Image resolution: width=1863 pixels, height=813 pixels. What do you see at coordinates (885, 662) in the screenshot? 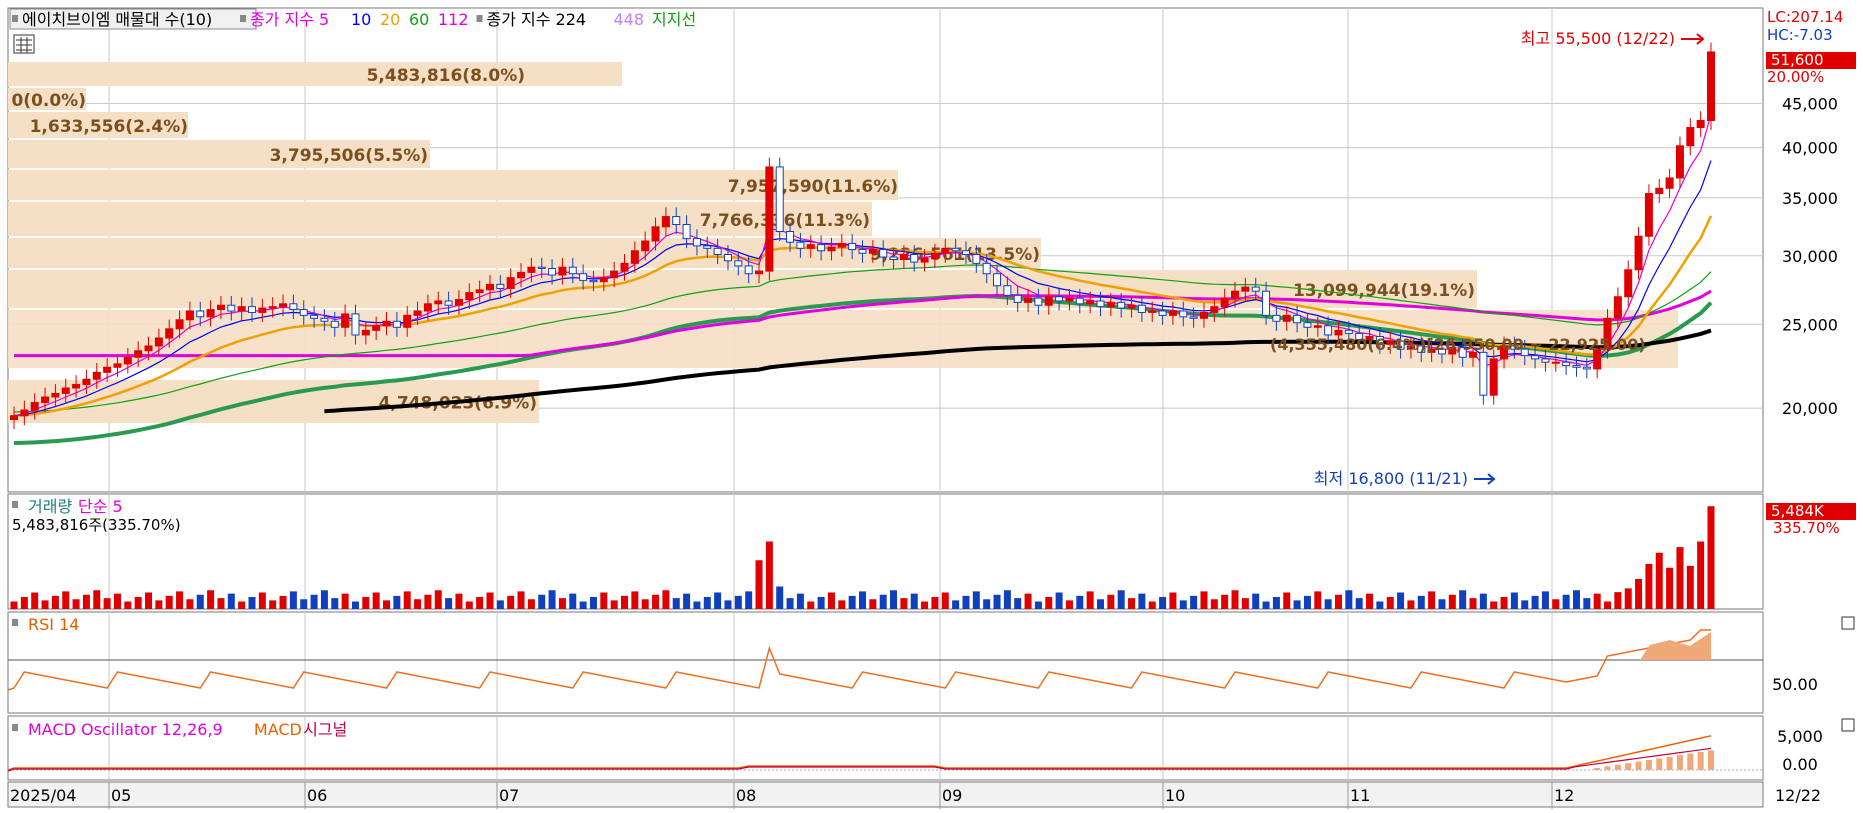
I see `rsi-panel` at bounding box center [885, 662].